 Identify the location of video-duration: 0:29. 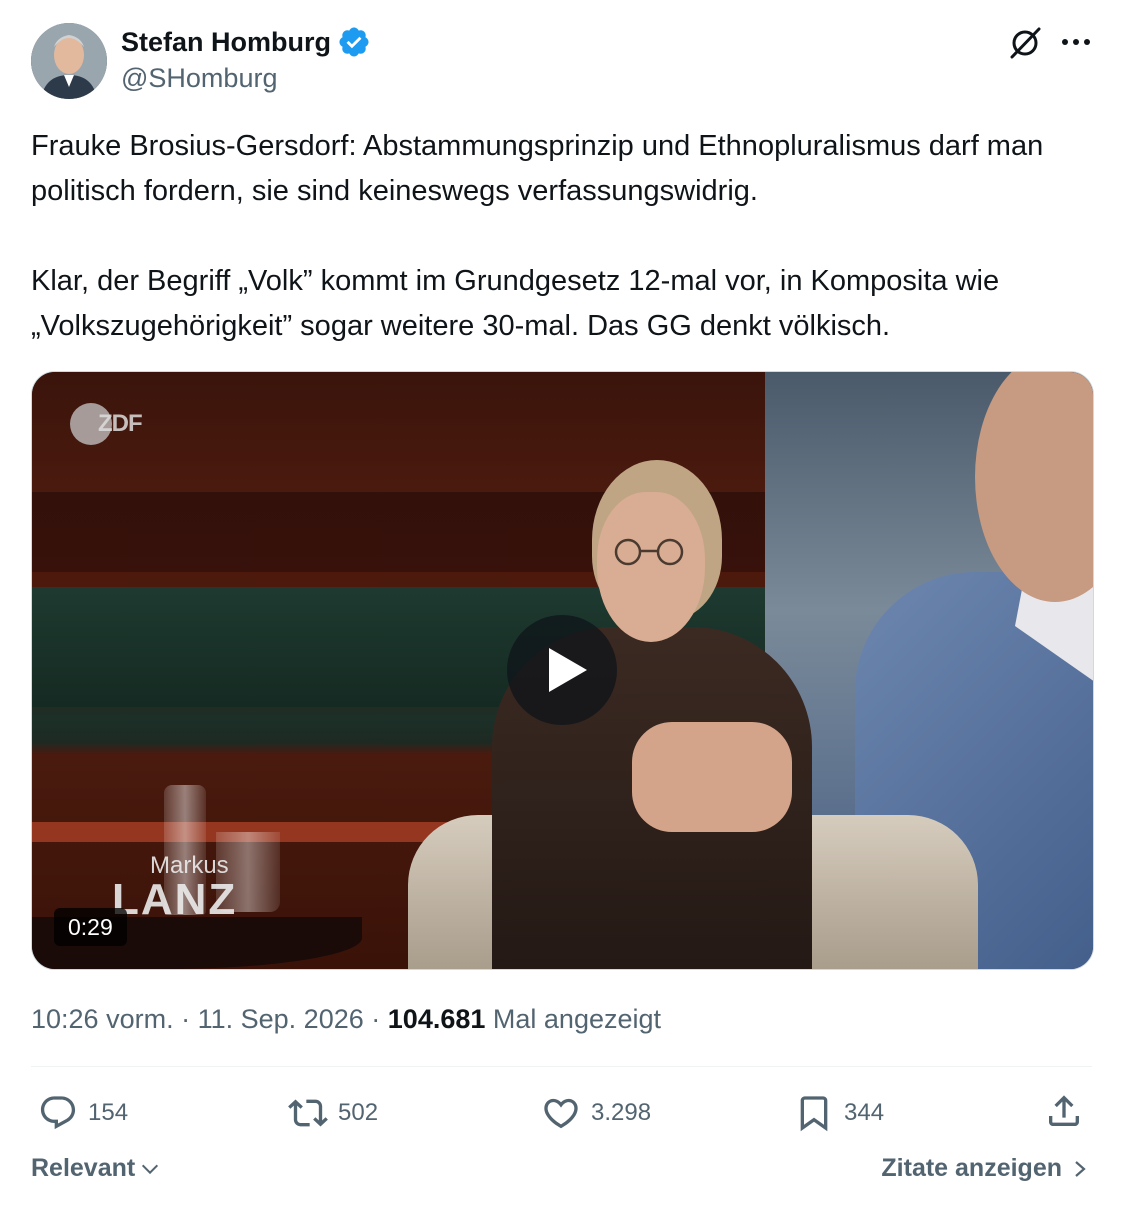
(90, 927).